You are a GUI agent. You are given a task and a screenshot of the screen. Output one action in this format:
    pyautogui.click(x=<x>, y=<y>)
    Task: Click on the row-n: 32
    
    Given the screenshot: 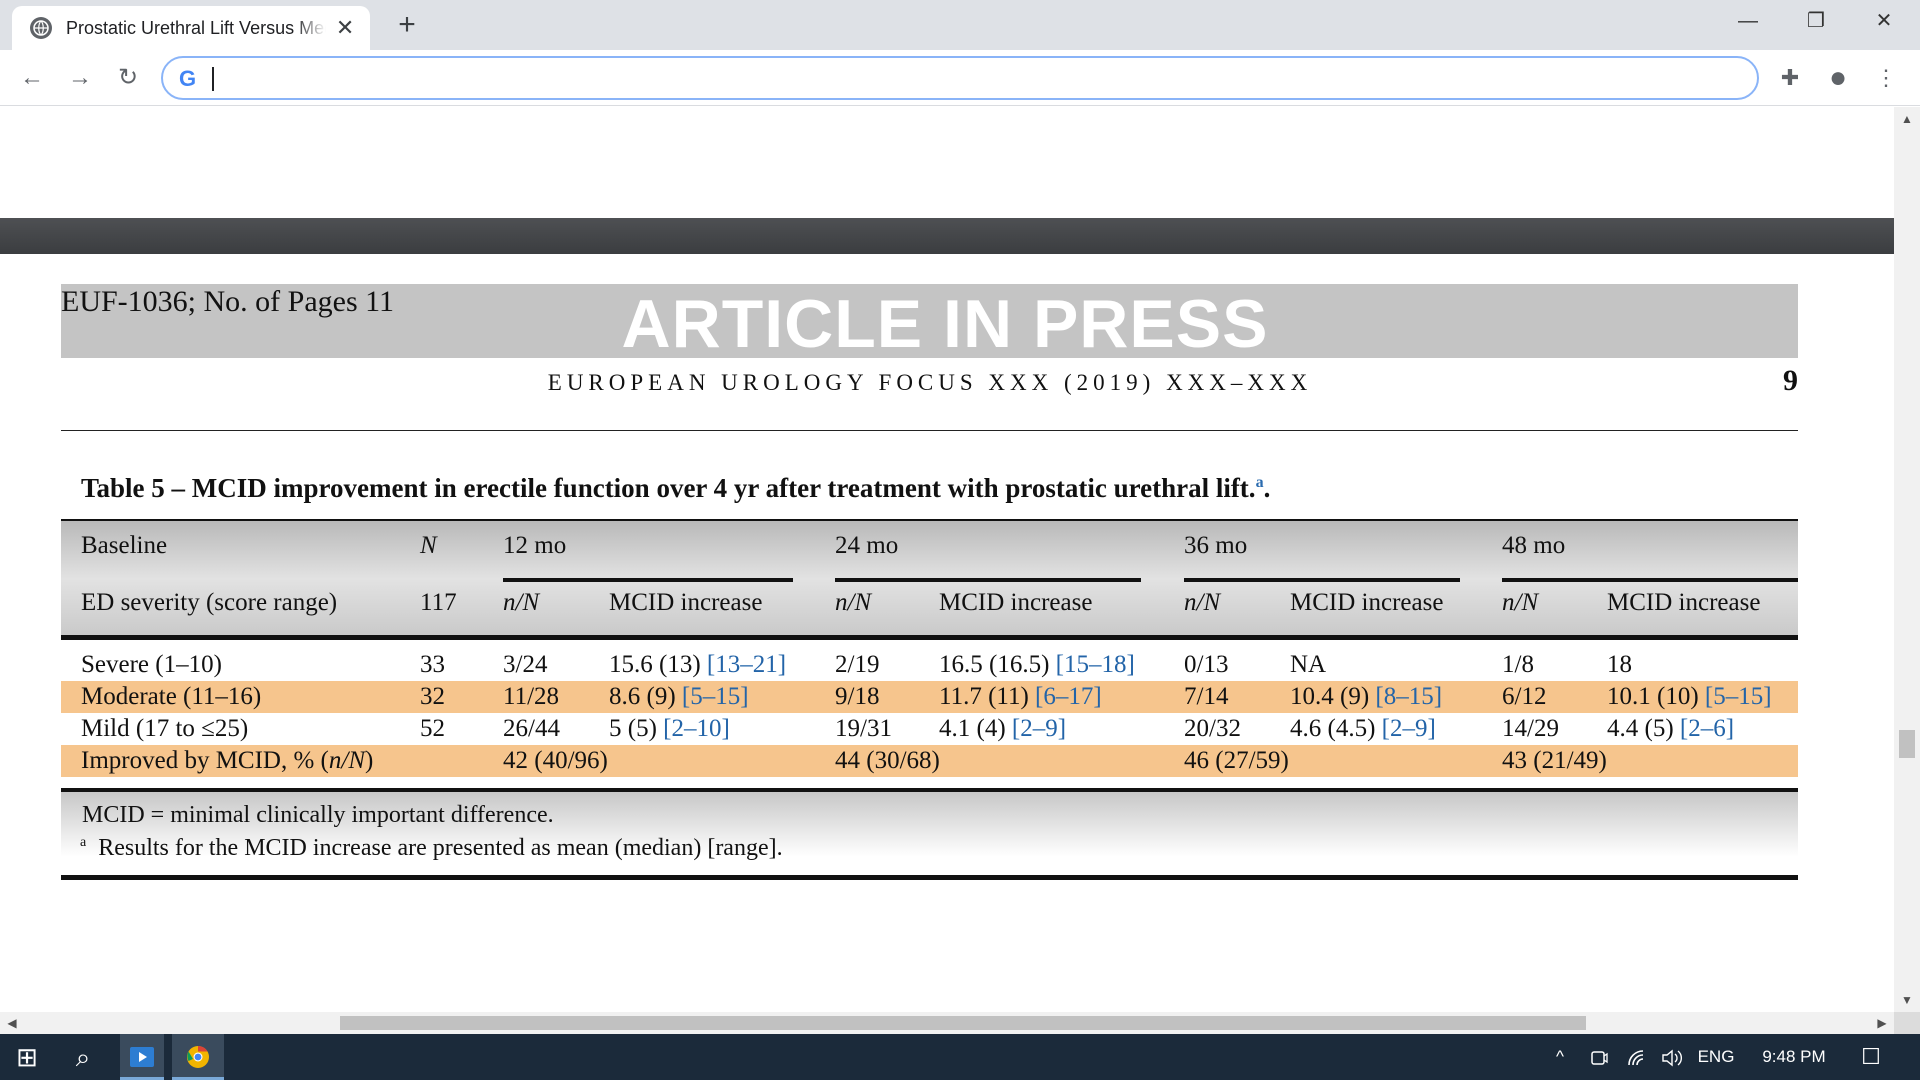 What is the action you would take?
    pyautogui.click(x=432, y=696)
    